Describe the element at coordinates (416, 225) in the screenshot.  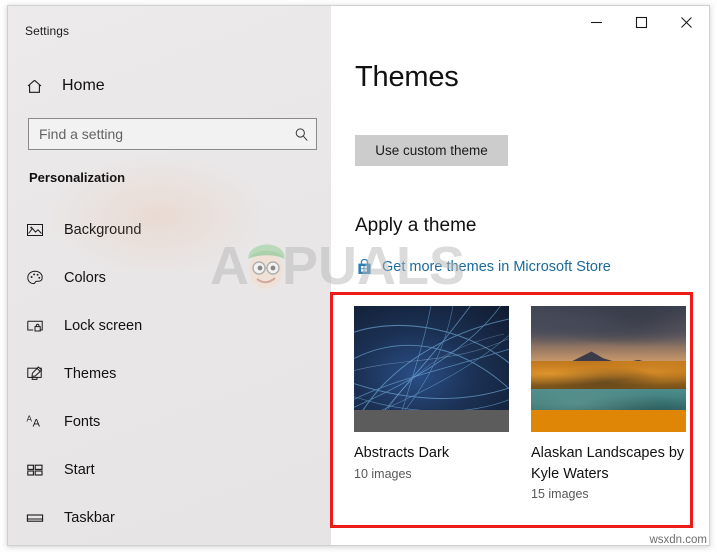
I see `apply-a-theme-heading: Apply a theme` at that location.